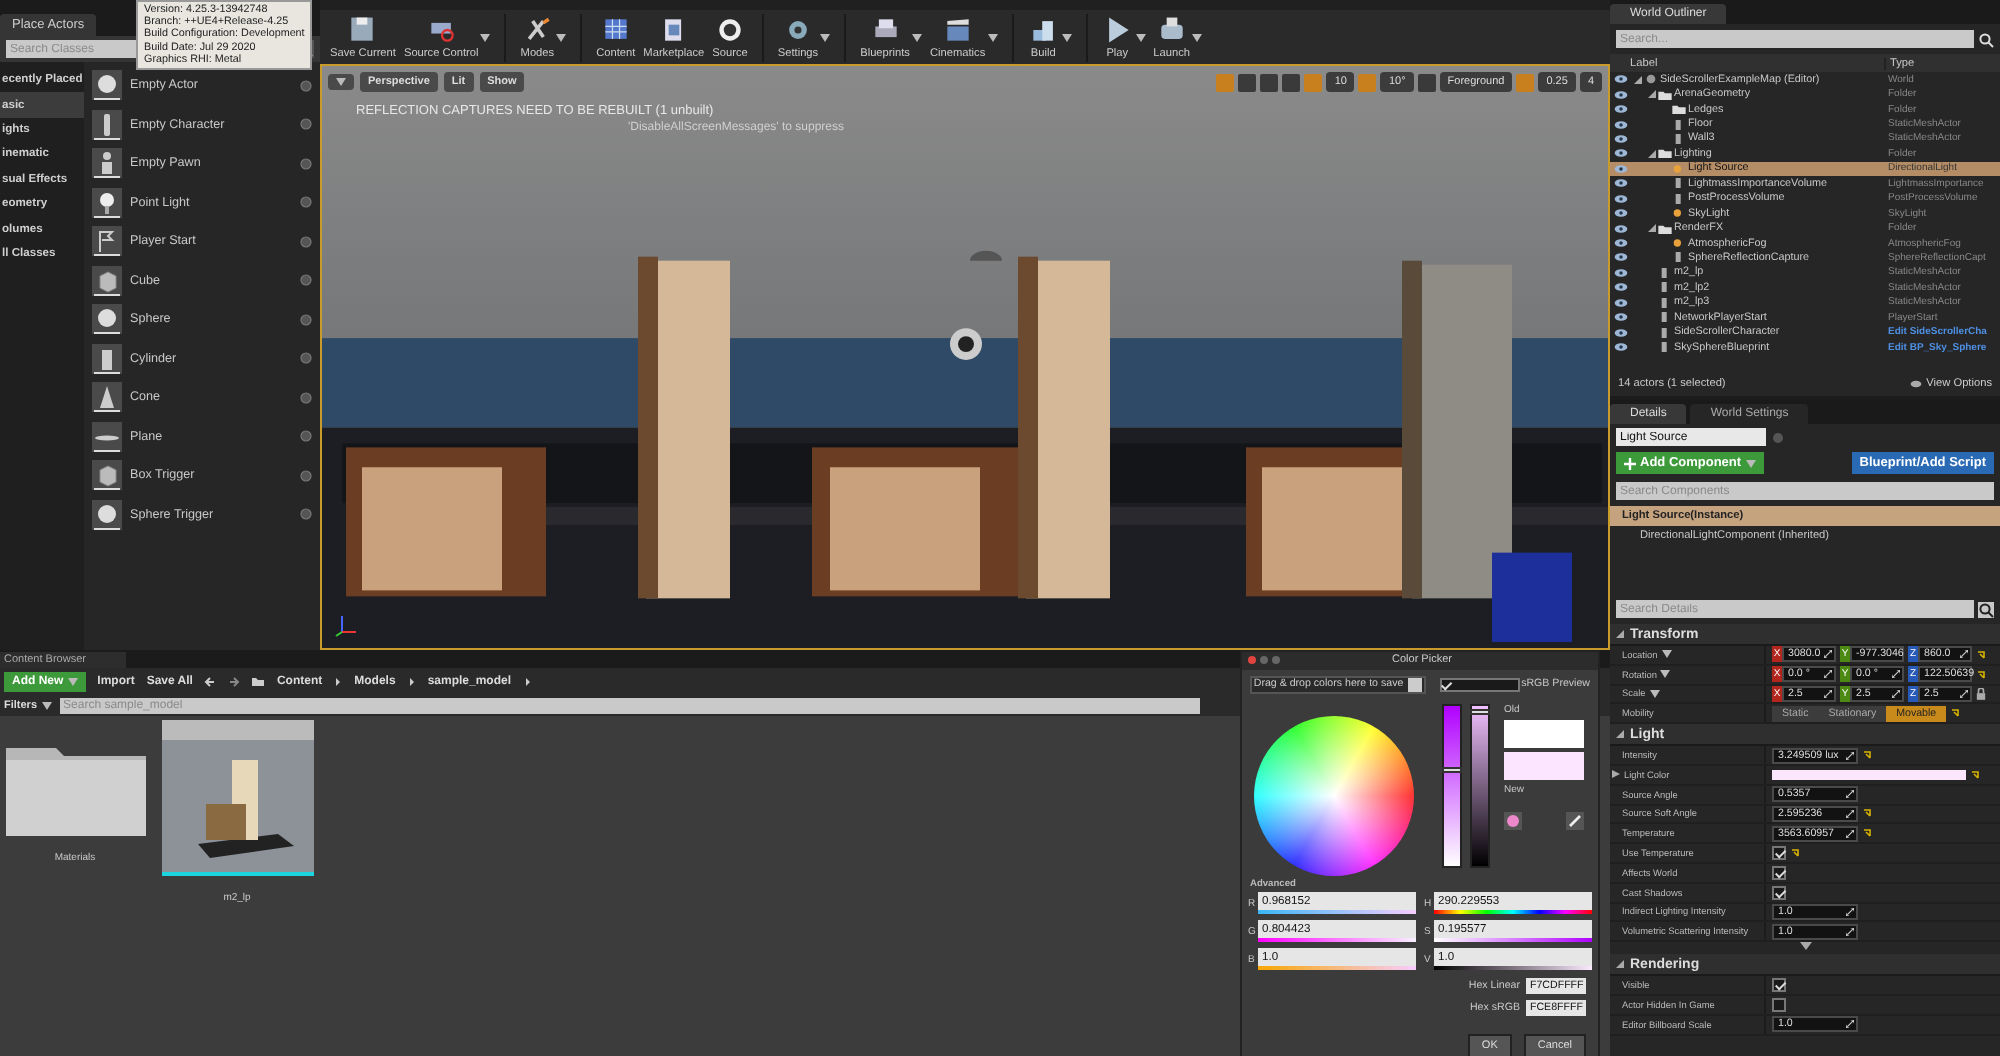 This screenshot has width=2000, height=1056. What do you see at coordinates (1986, 609) in the screenshot?
I see `search-icon` at bounding box center [1986, 609].